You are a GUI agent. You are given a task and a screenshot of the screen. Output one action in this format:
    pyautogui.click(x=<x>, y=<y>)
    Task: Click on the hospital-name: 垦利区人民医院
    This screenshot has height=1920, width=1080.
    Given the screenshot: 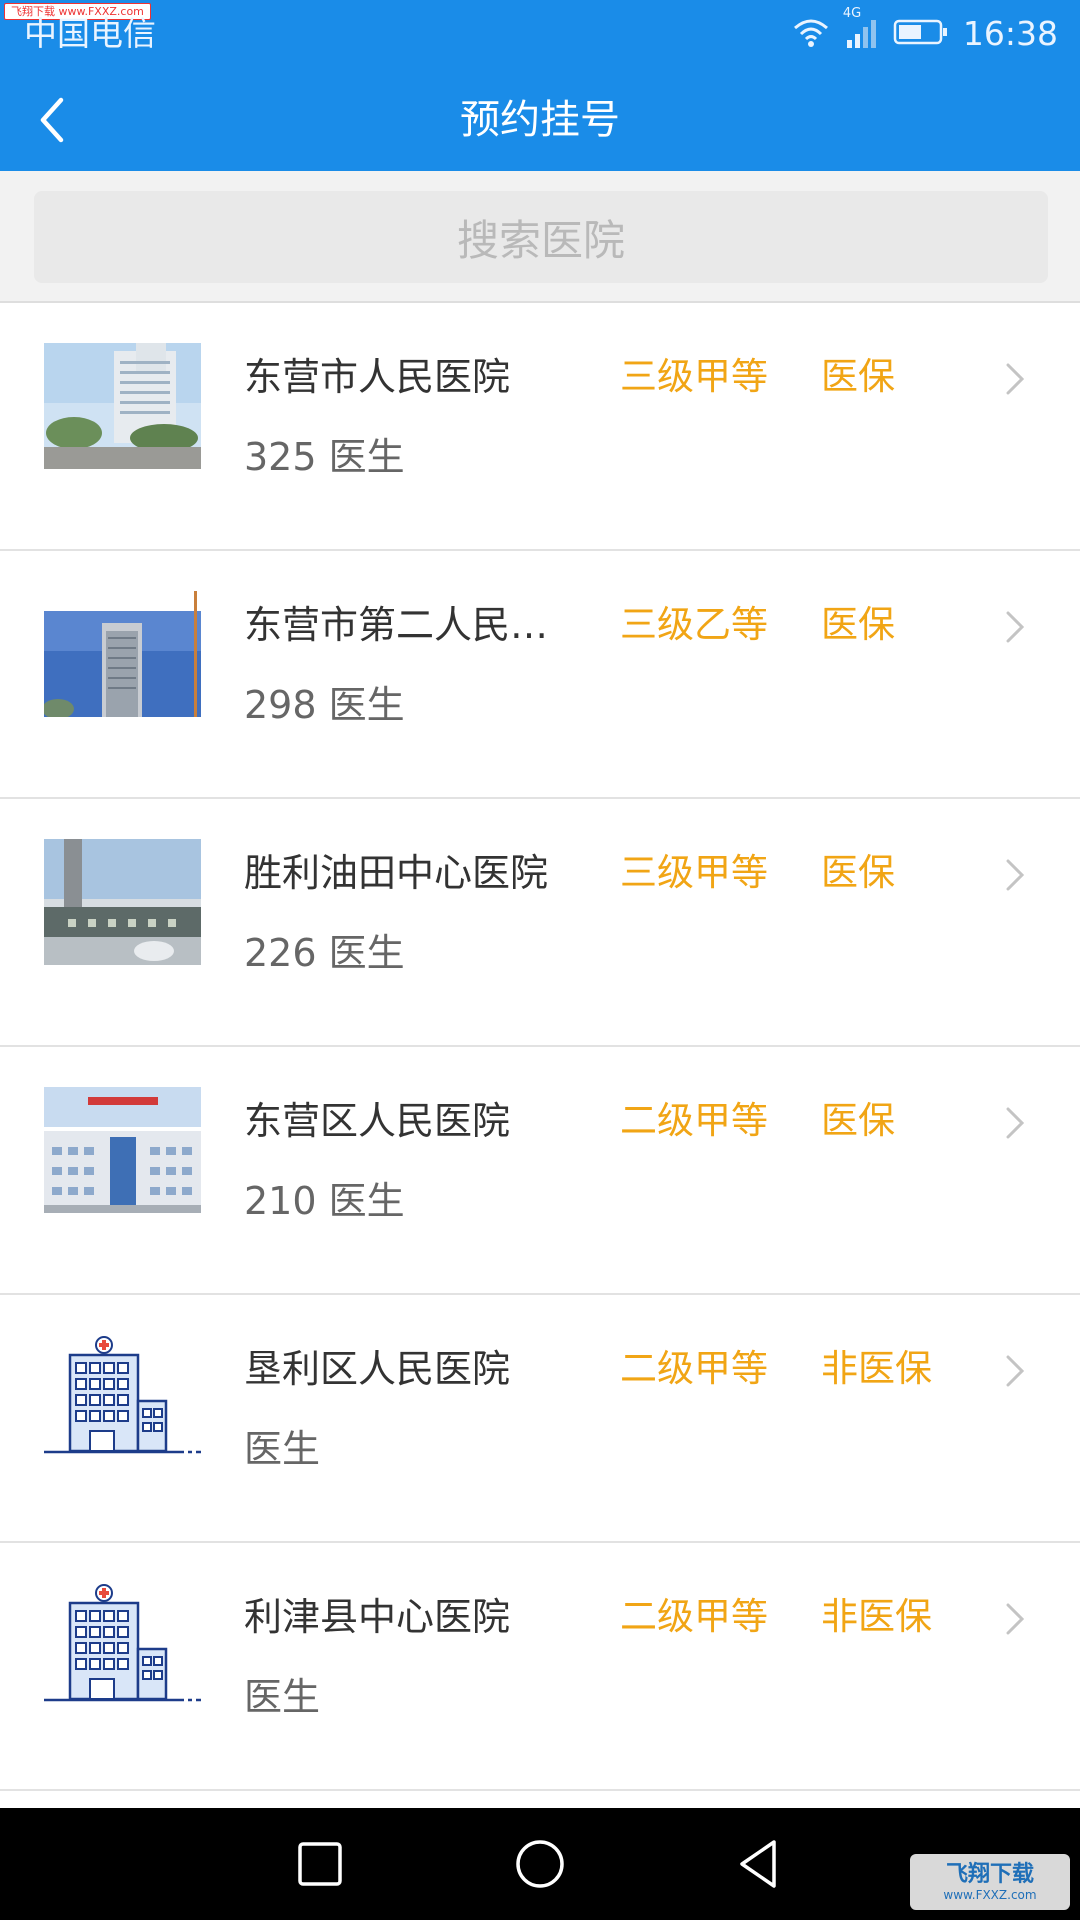 What is the action you would take?
    pyautogui.click(x=377, y=1369)
    